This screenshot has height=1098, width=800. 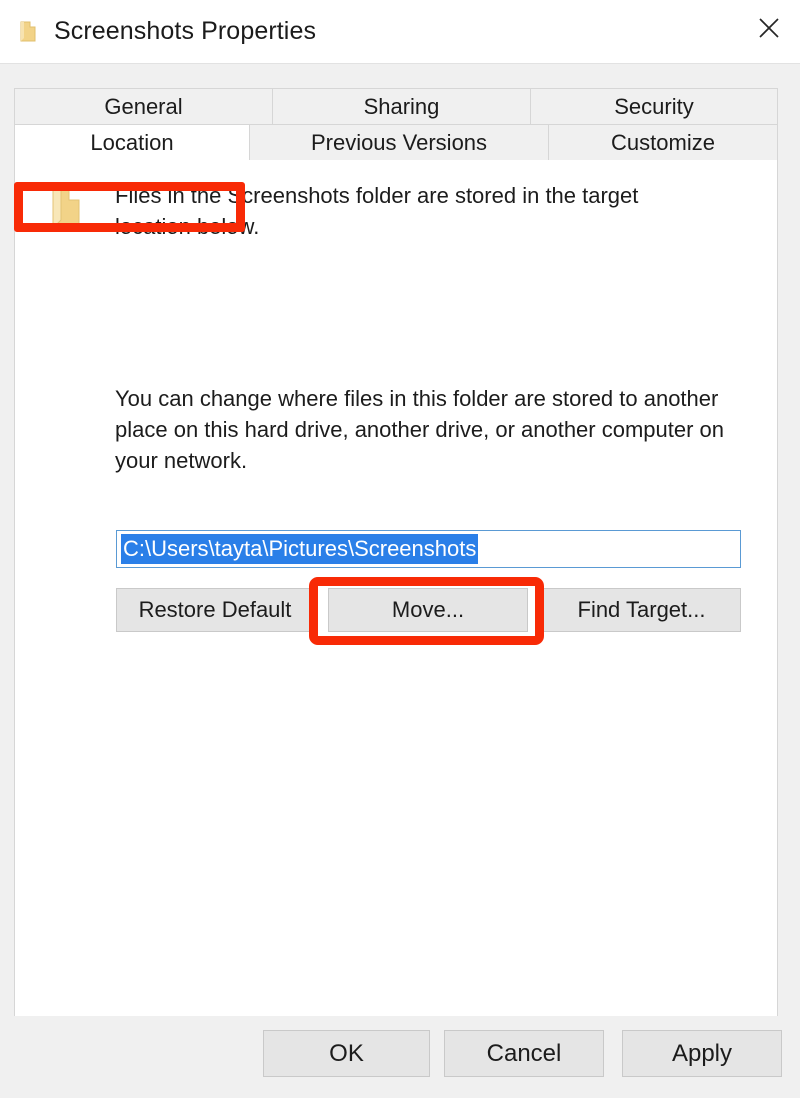 I want to click on title-bar: Screenshots Properties, so click(x=400, y=31).